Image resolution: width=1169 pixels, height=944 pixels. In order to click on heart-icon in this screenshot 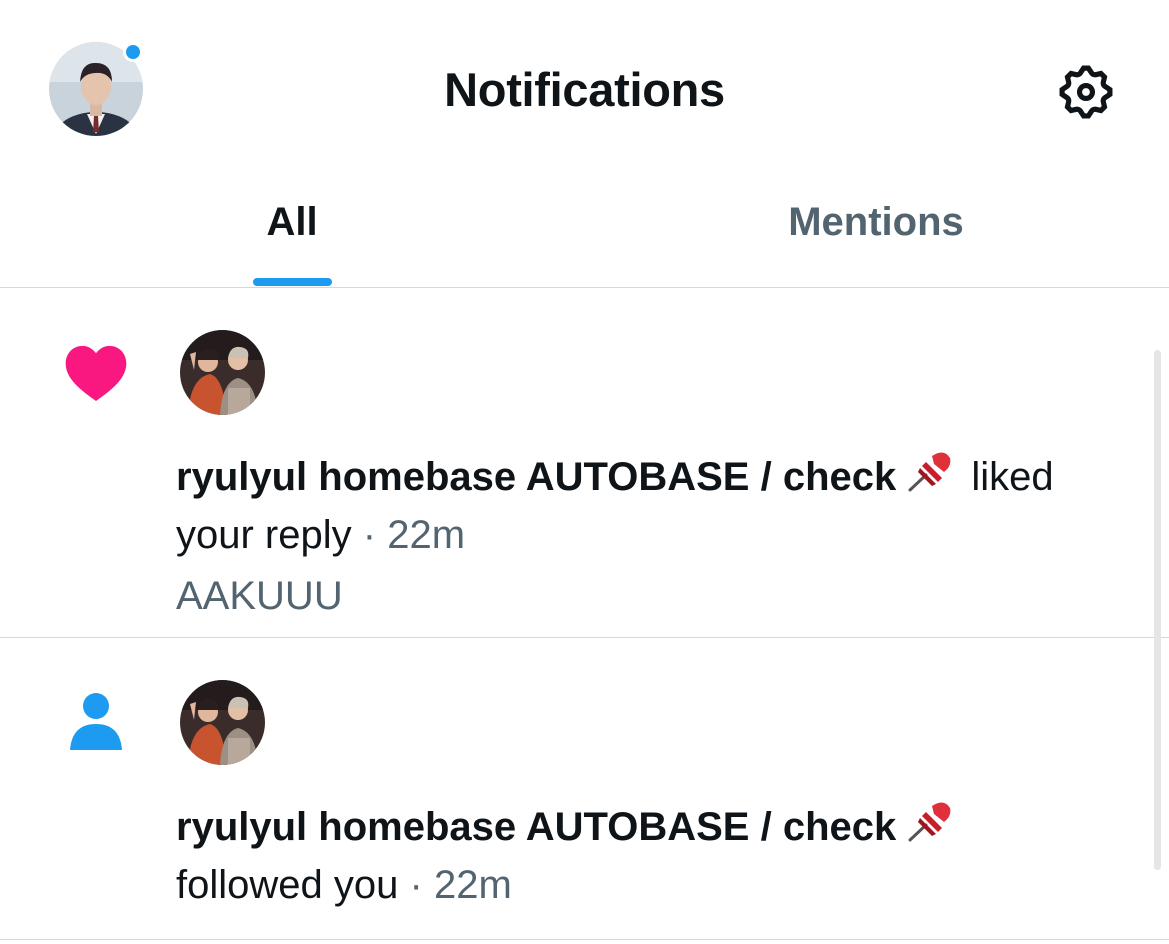, I will do `click(96, 375)`.